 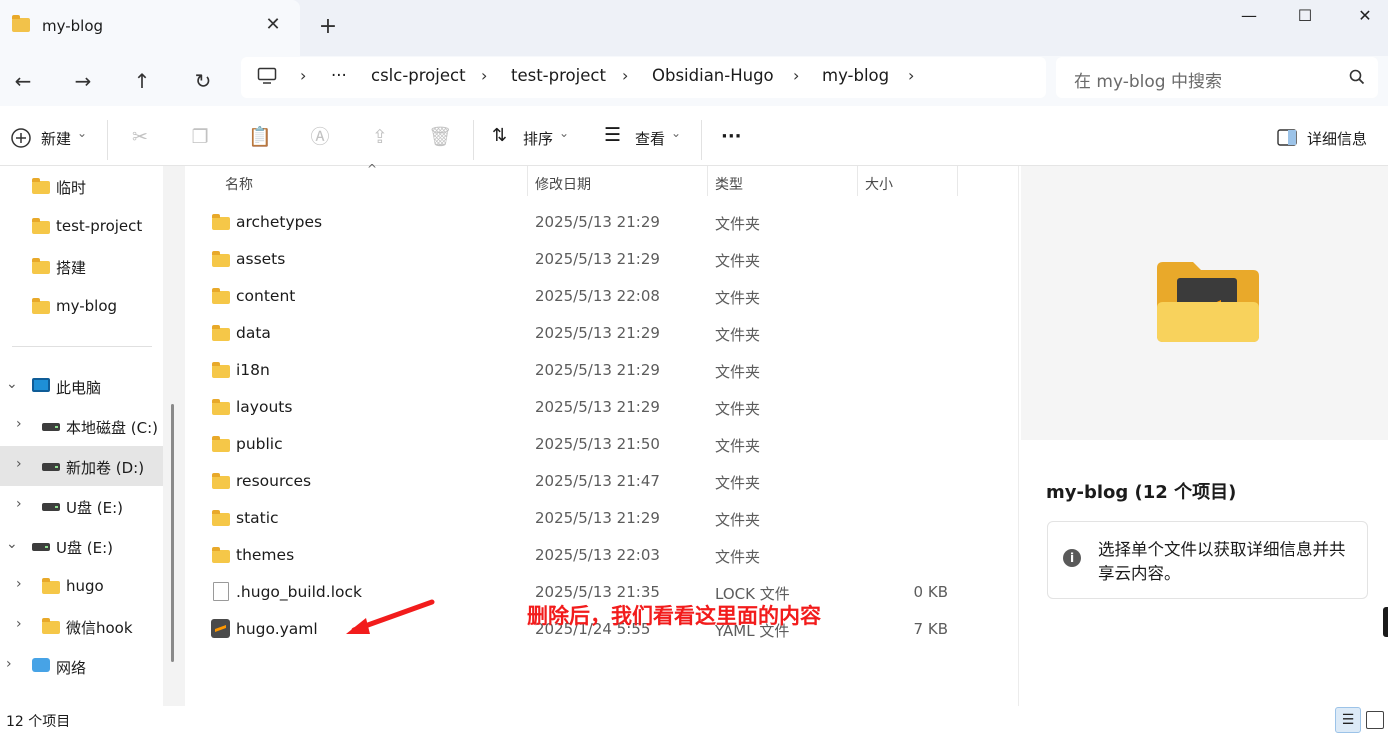 I want to click on column-header-size: 大小, so click(x=879, y=184).